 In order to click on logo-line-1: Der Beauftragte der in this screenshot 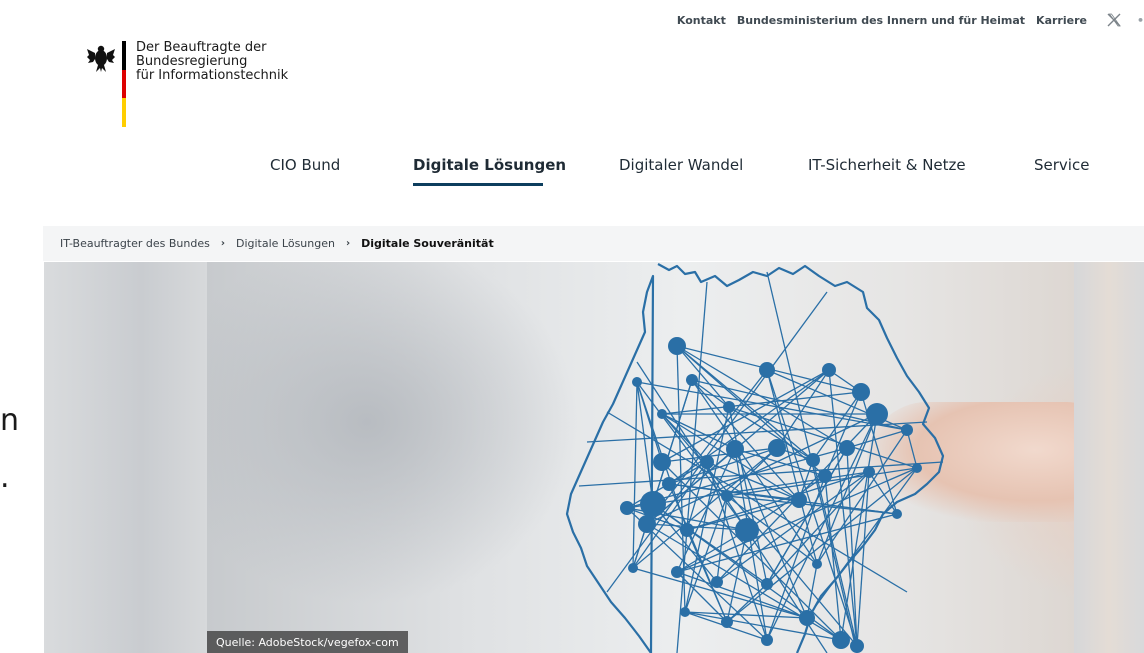, I will do `click(201, 47)`.